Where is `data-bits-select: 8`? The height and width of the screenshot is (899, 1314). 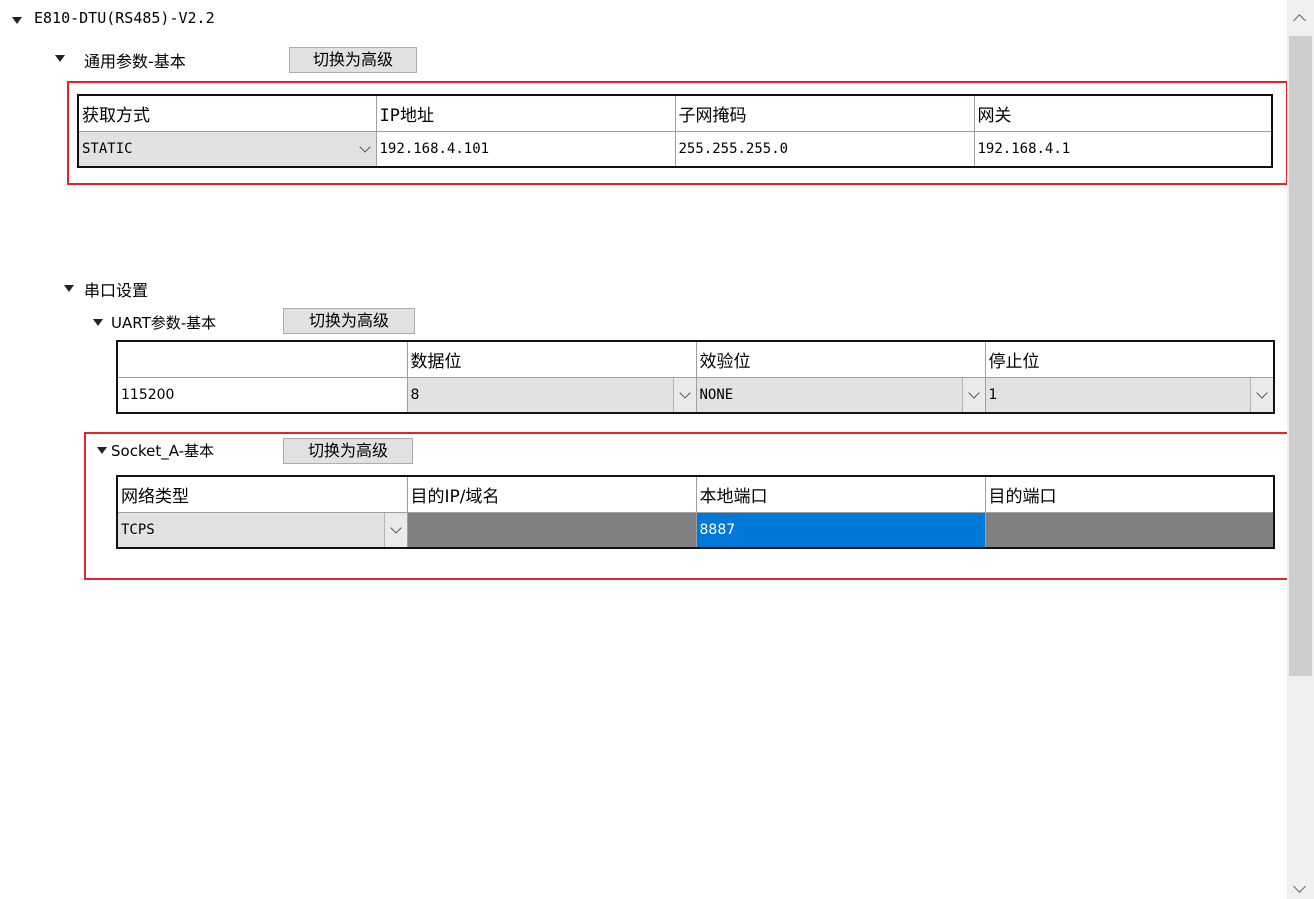
data-bits-select: 8 is located at coordinates (551, 395).